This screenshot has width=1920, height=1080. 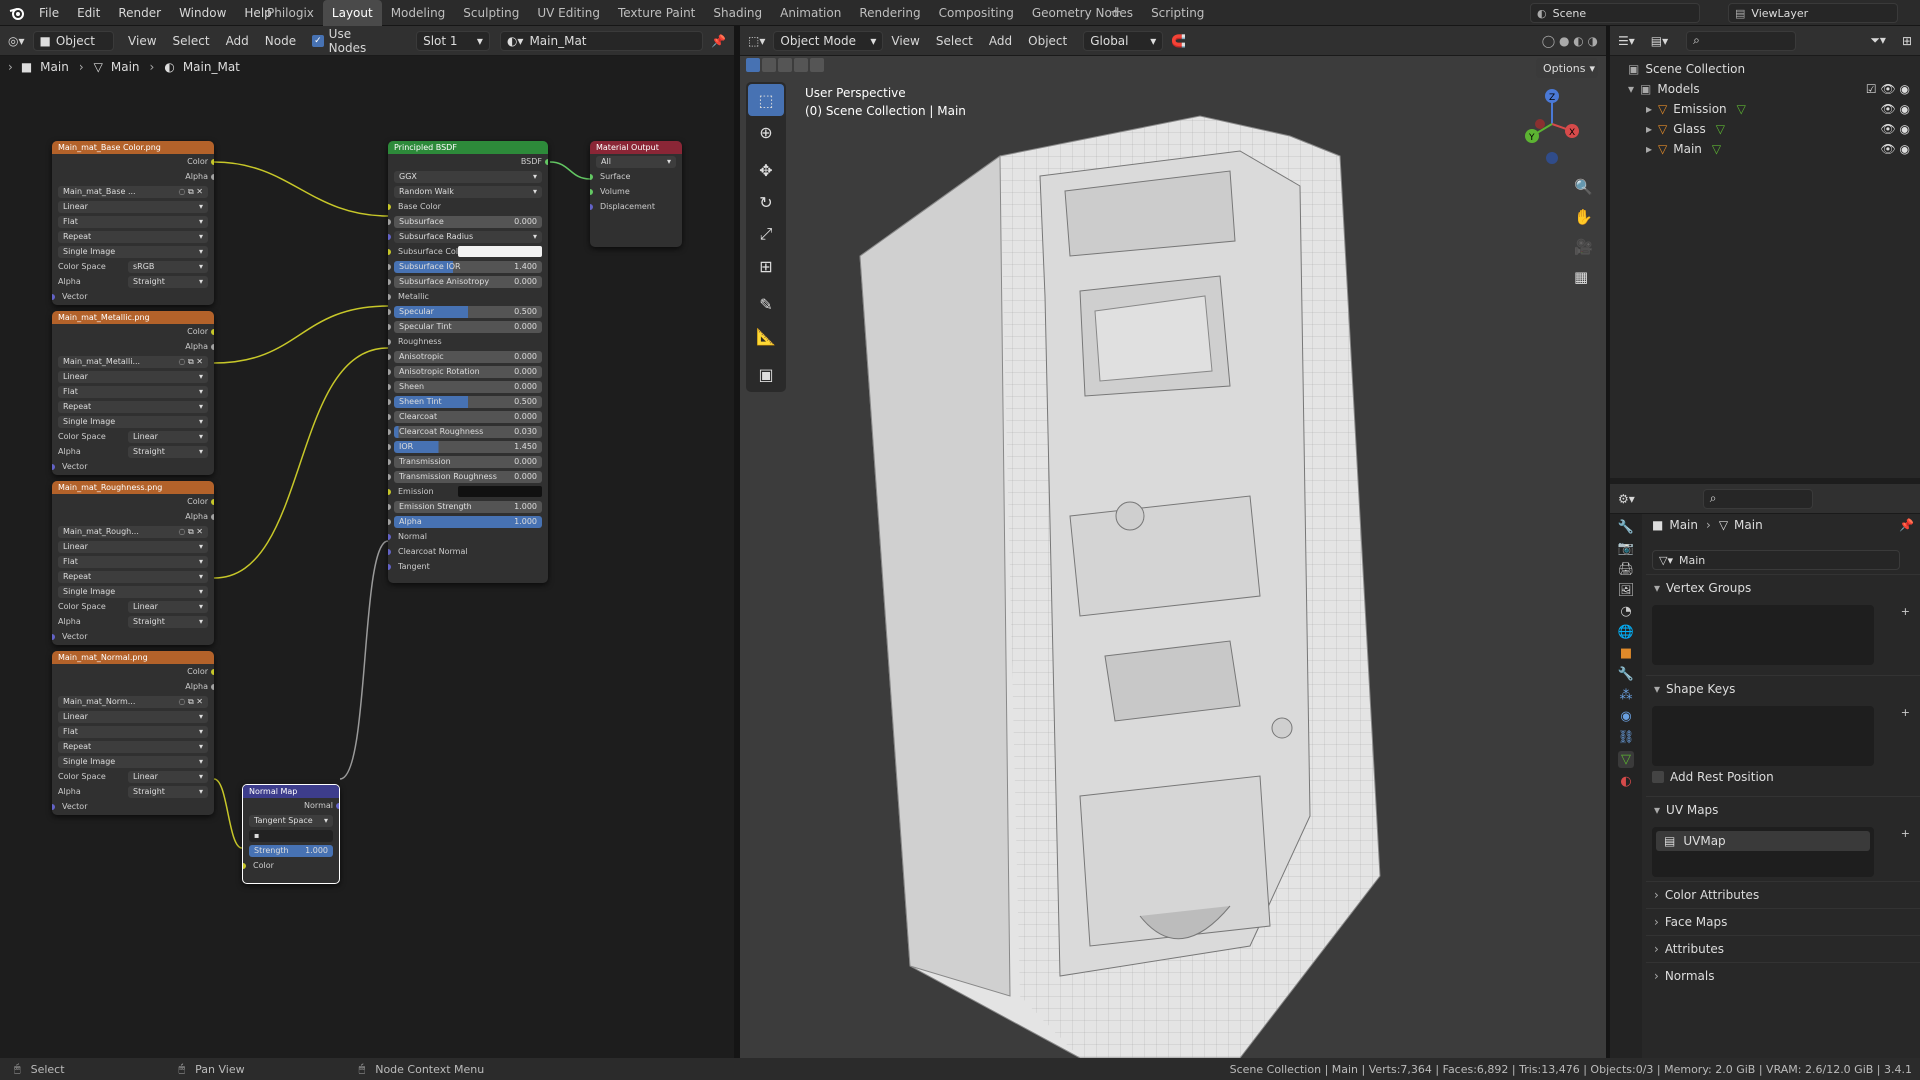 What do you see at coordinates (1659, 41) in the screenshot?
I see `display-mode-icon: ▤▾` at bounding box center [1659, 41].